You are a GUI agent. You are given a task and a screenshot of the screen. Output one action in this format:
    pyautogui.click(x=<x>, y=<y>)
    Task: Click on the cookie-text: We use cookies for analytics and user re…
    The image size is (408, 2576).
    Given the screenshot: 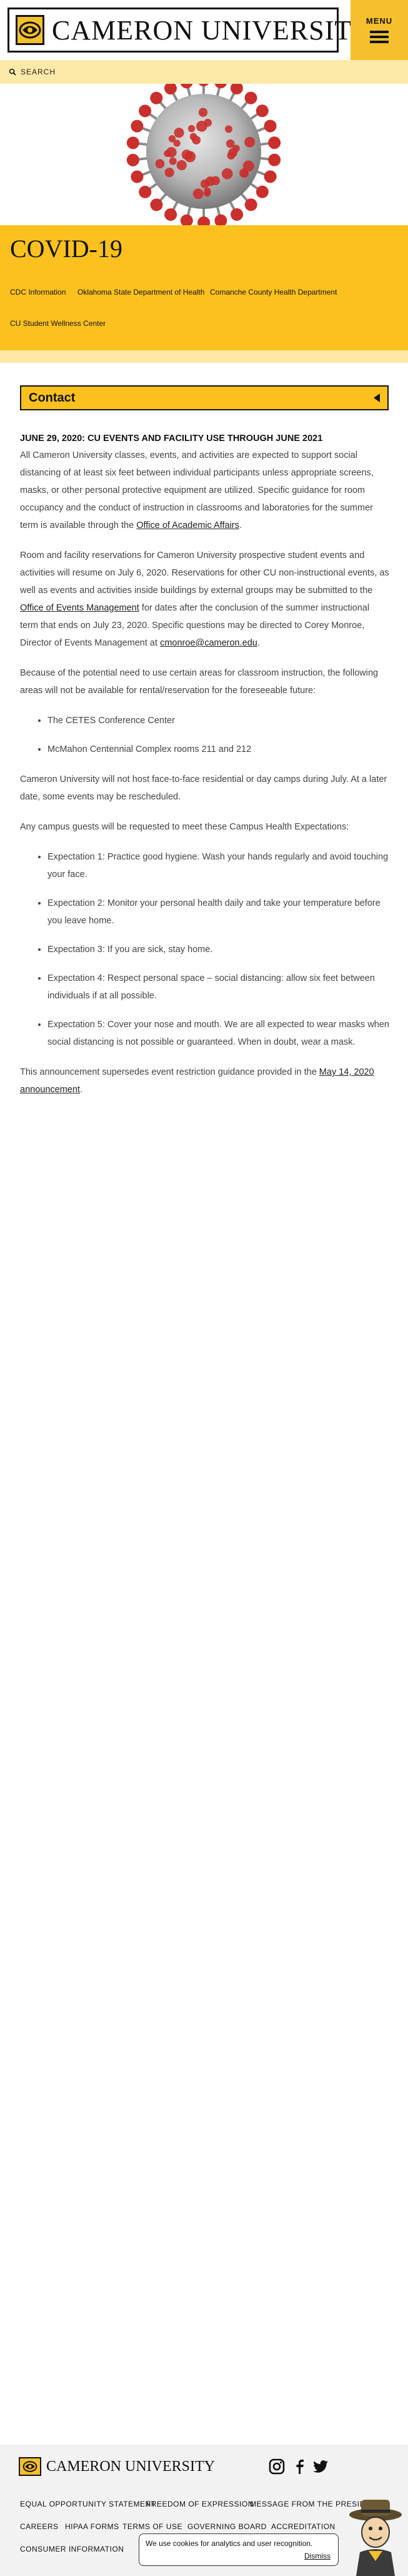 What is the action you would take?
    pyautogui.click(x=229, y=2543)
    